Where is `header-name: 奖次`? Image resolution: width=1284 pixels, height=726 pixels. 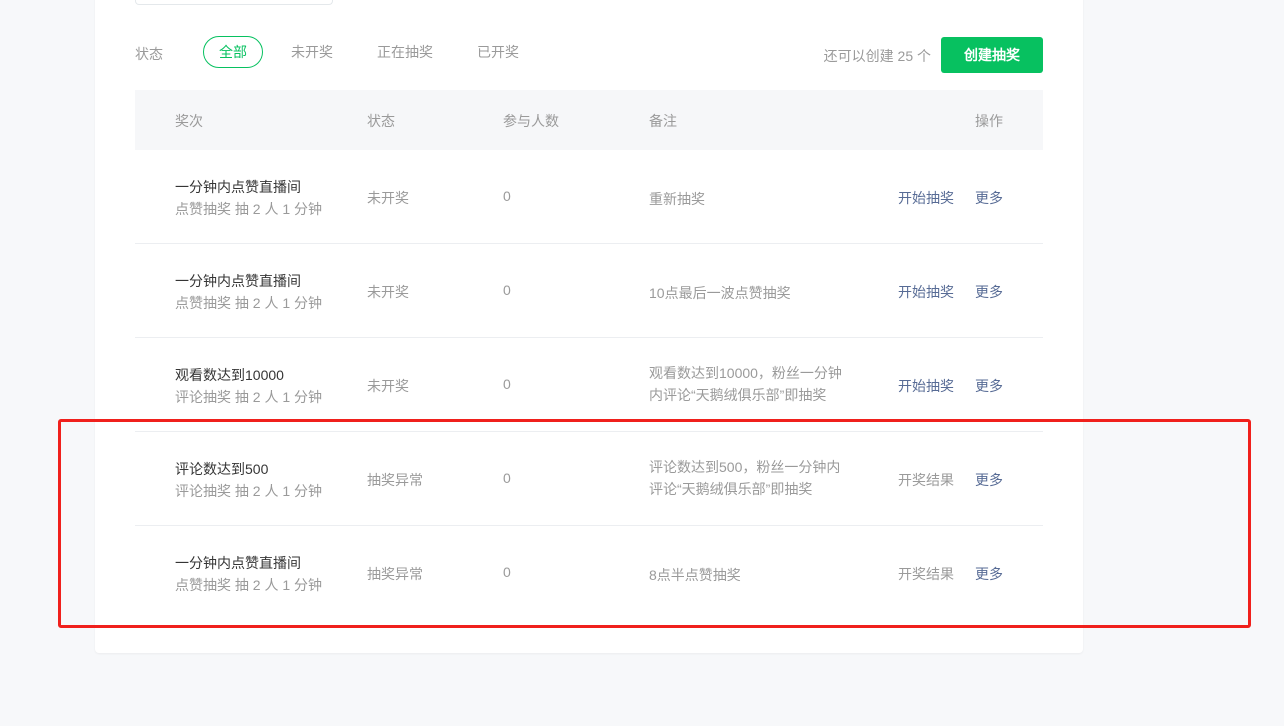 header-name: 奖次 is located at coordinates (189, 121).